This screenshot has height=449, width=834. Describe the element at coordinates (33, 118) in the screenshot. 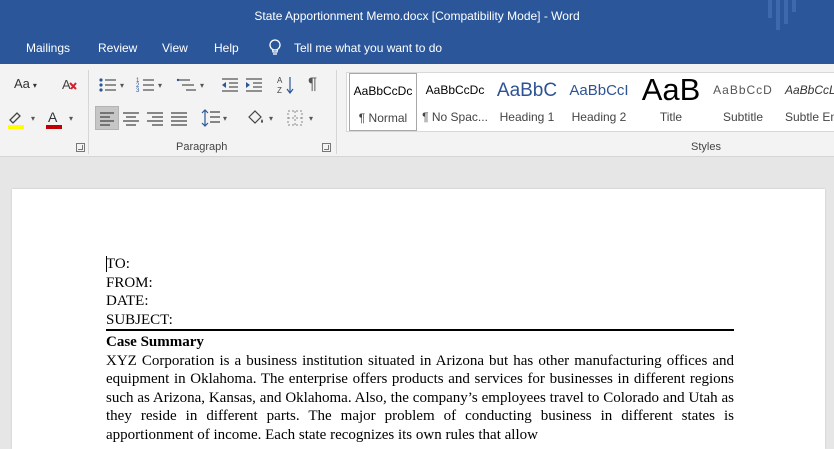

I see `highlight-dropdown-icon: ▾` at that location.